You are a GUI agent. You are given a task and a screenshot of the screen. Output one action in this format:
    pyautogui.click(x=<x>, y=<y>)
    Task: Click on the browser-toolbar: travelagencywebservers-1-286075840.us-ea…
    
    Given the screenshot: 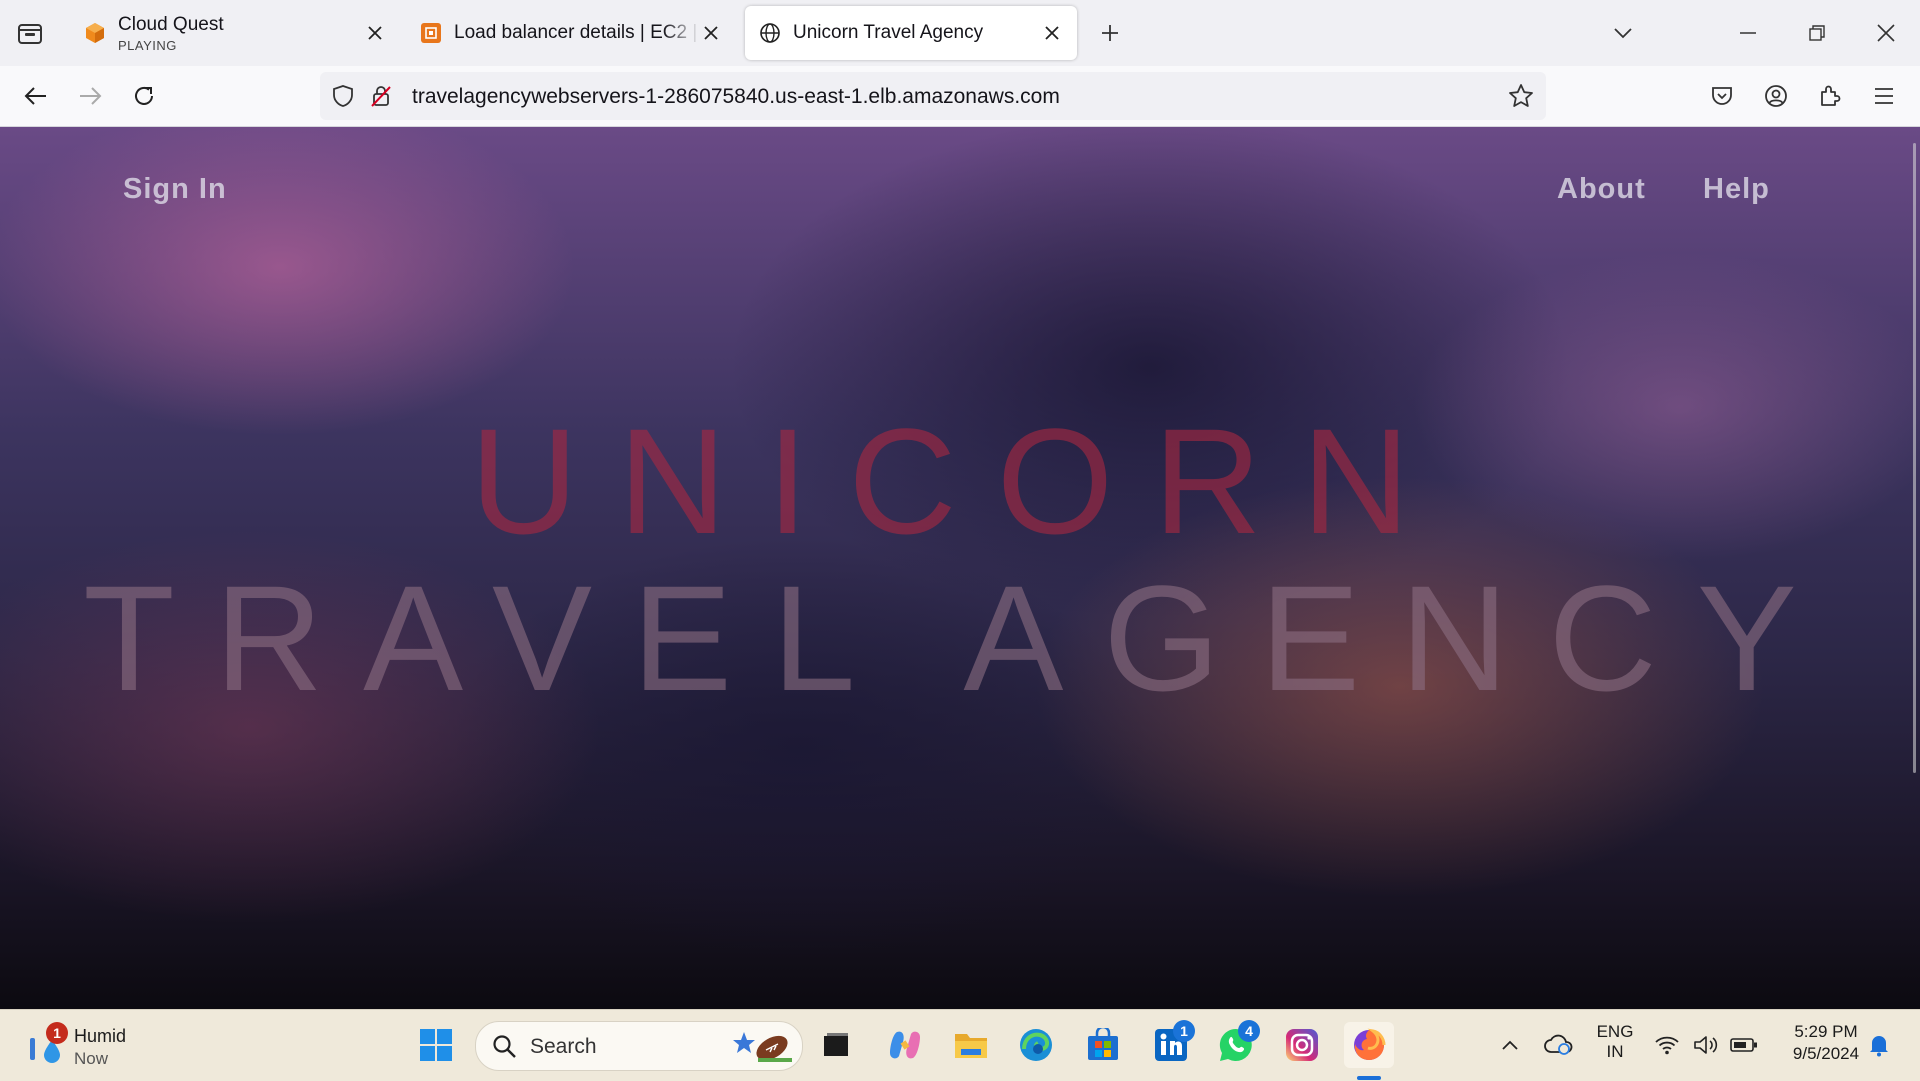 What is the action you would take?
    pyautogui.click(x=960, y=96)
    